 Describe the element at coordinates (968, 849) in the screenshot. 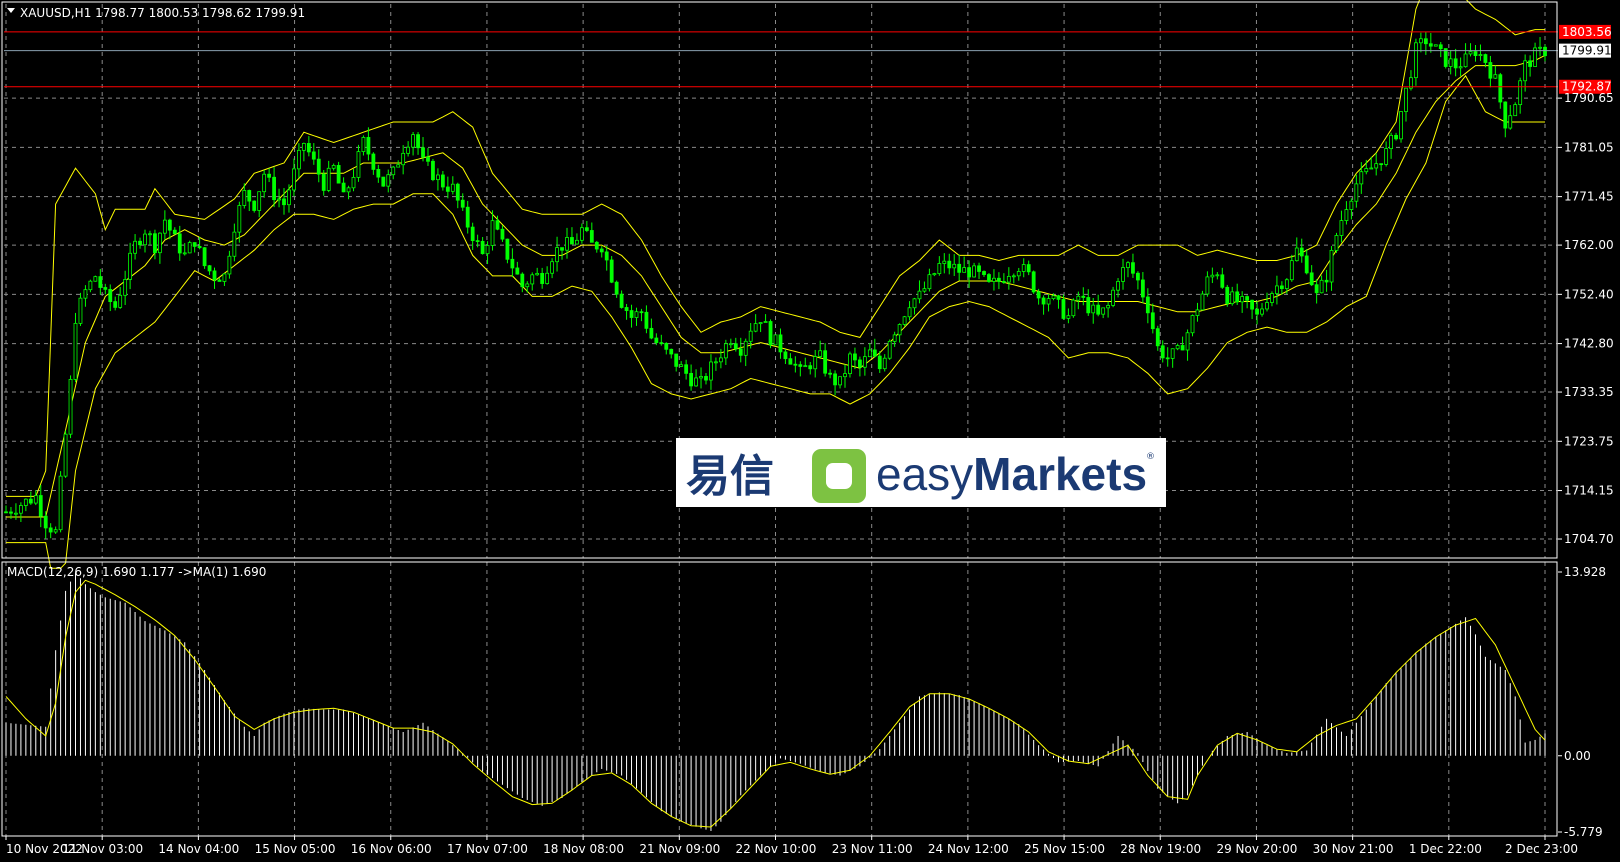

I see `x-tick-label: 24 Nov 12:00` at that location.